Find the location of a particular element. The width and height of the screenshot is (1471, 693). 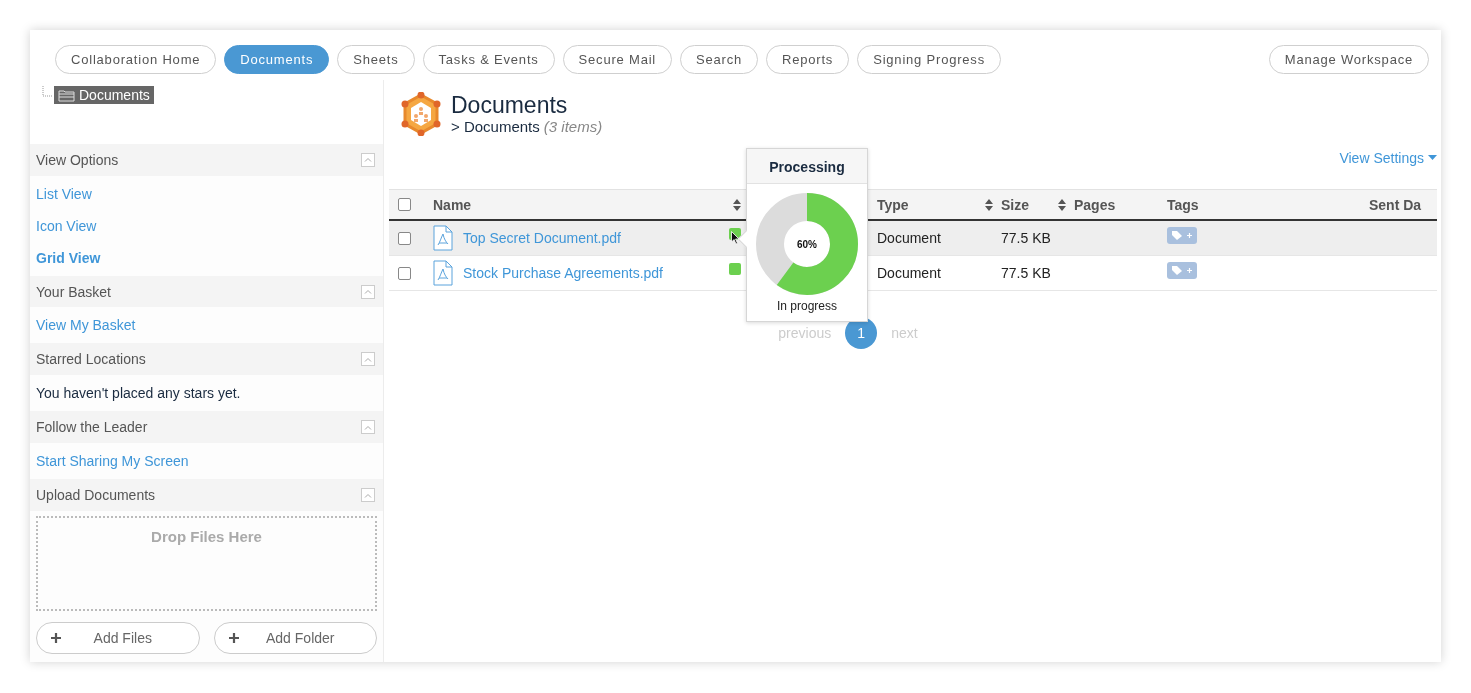

column-header: Tags is located at coordinates (1183, 204).